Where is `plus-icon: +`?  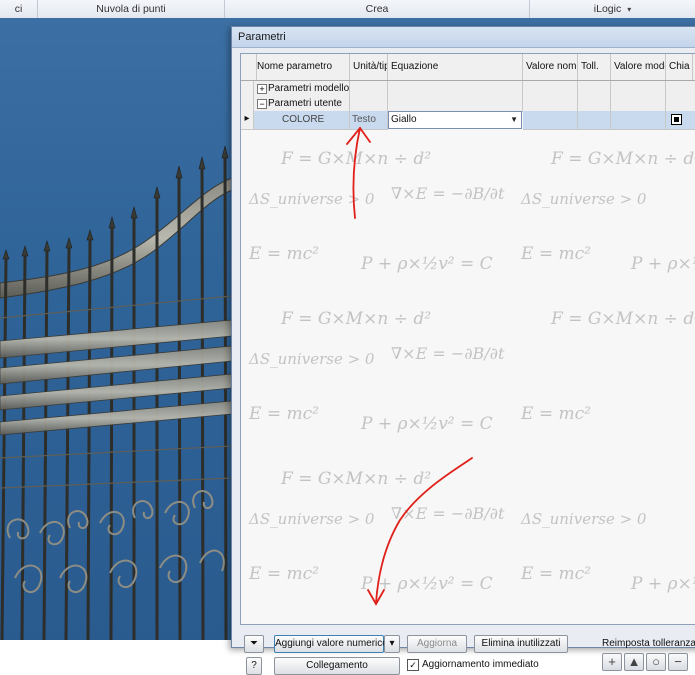
plus-icon: + is located at coordinates (612, 661).